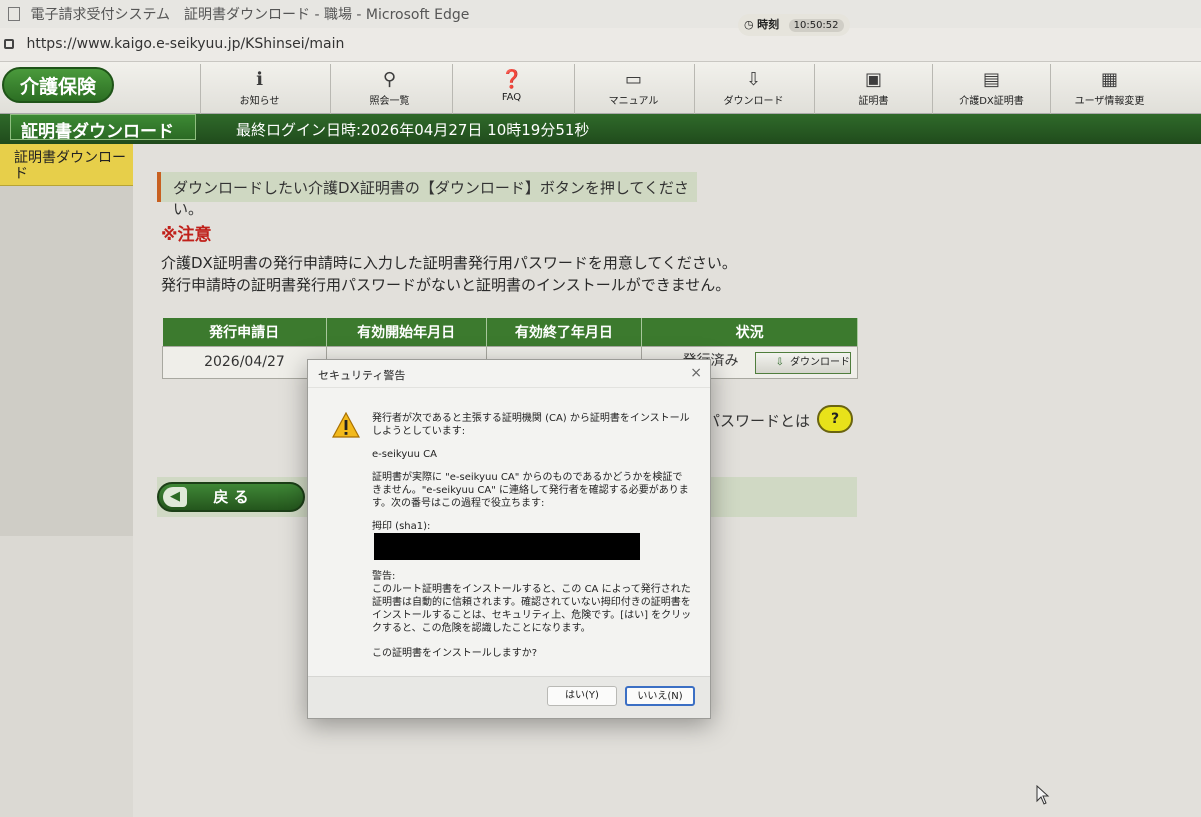  I want to click on back-button: ◀ 戻 る, so click(231, 497).